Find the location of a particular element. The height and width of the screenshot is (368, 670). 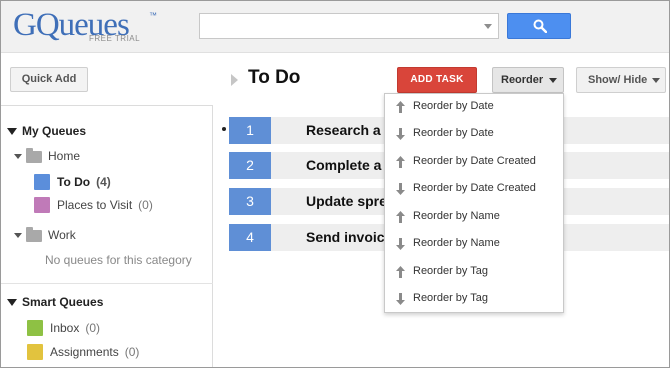

task-text: Send invoic is located at coordinates (345, 237).